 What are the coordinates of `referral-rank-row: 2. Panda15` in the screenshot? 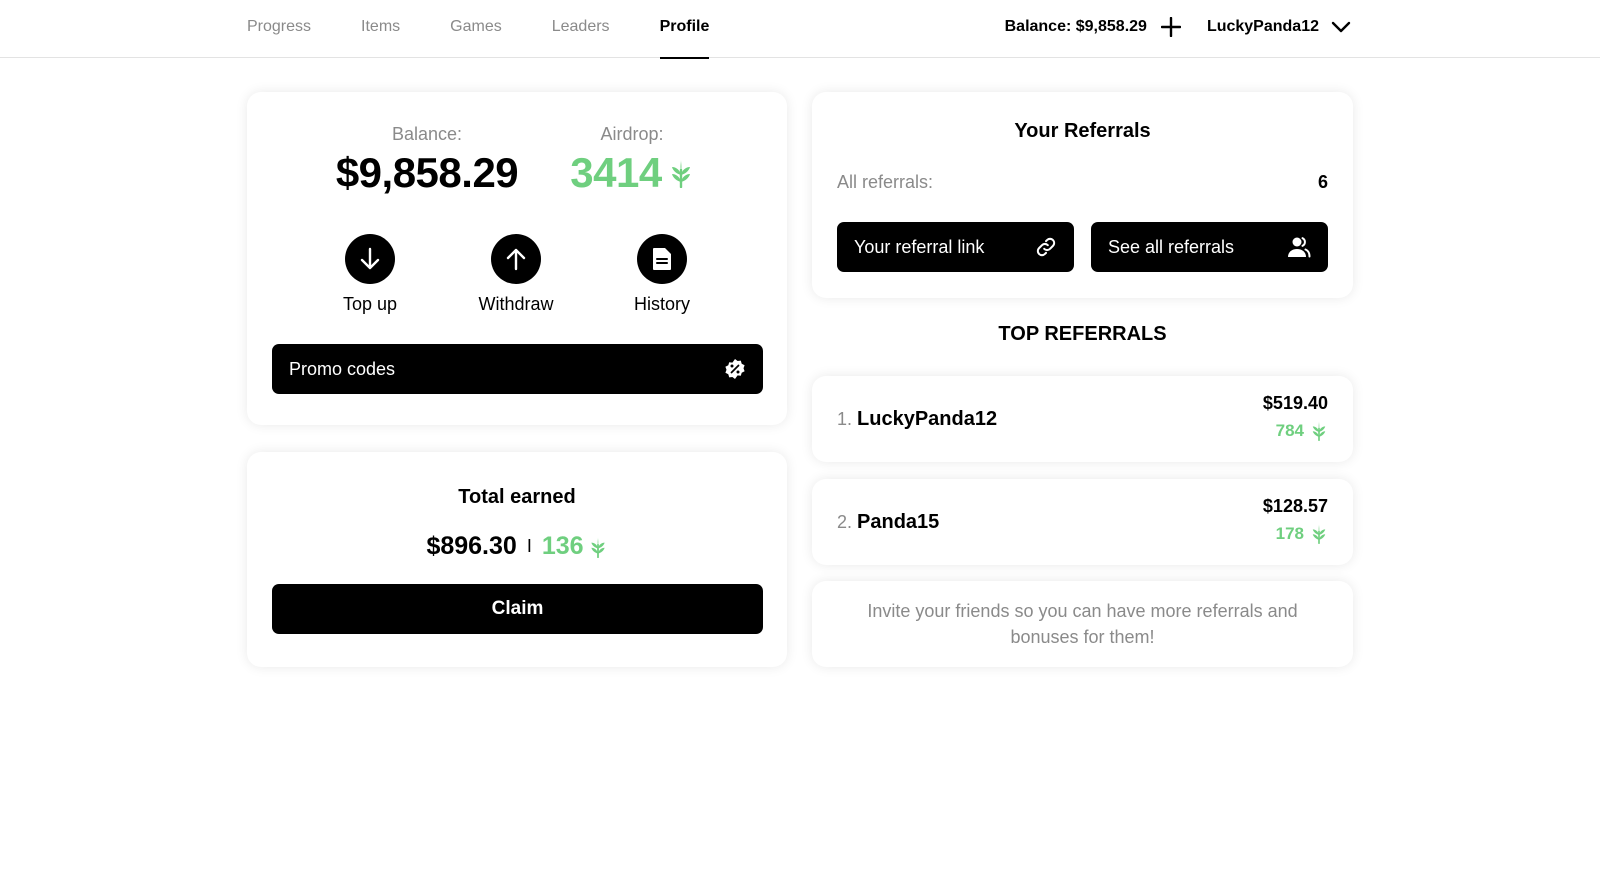 It's located at (888, 522).